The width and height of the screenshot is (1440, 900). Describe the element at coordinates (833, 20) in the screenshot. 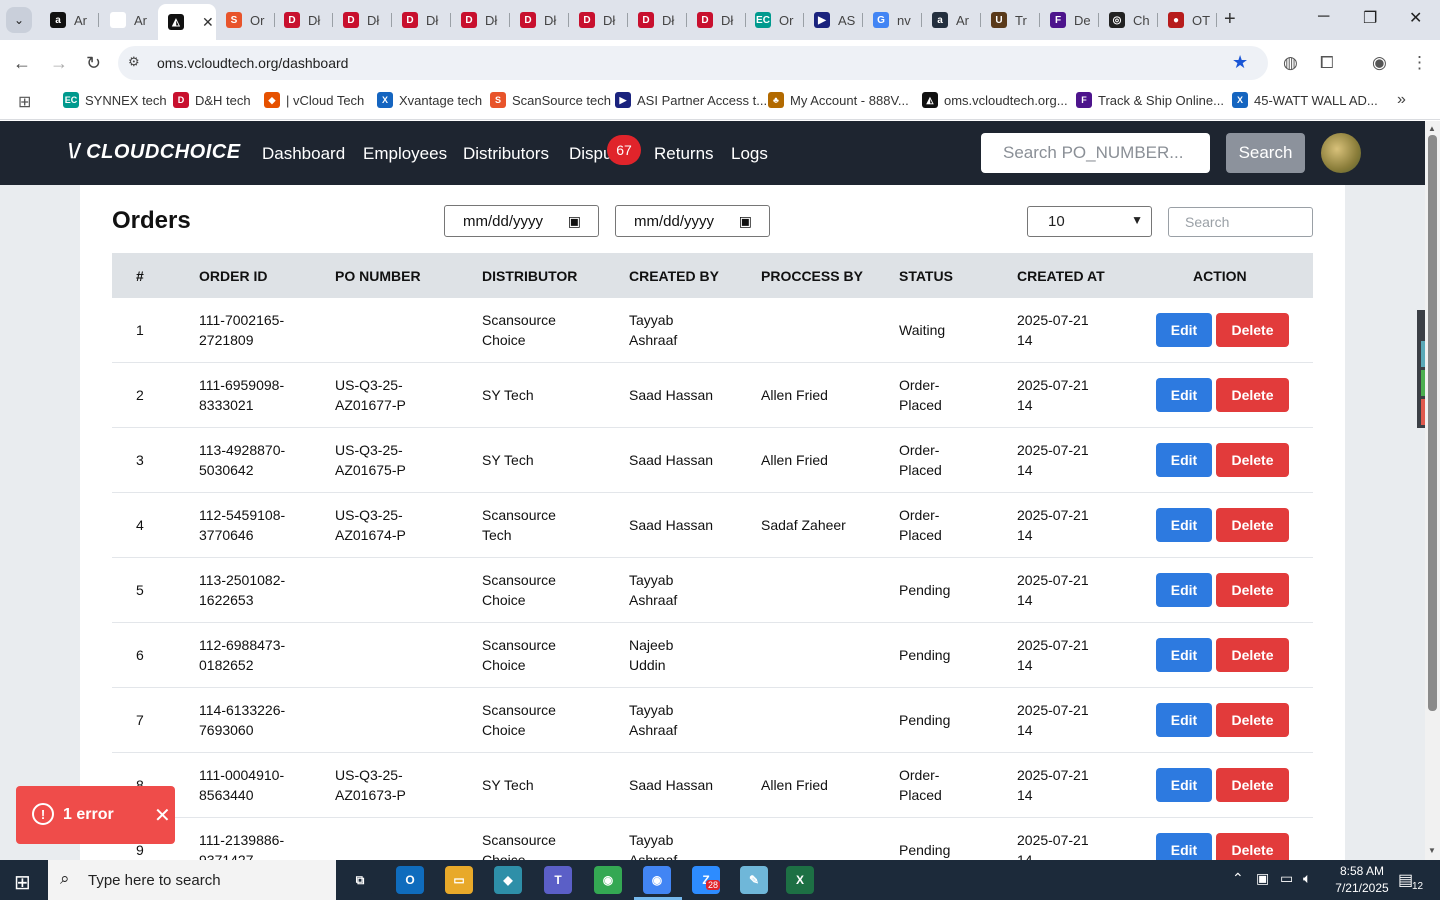

I see `browser-tab: ▶ AS` at that location.